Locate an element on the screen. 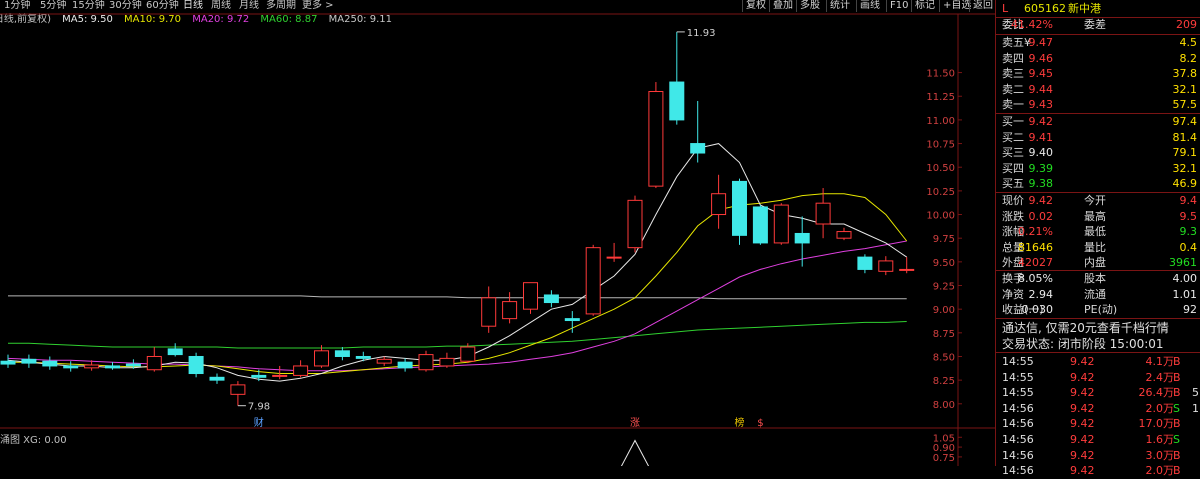  stat-row: 现价 9.42 今开 9.4 is located at coordinates (1098, 201).